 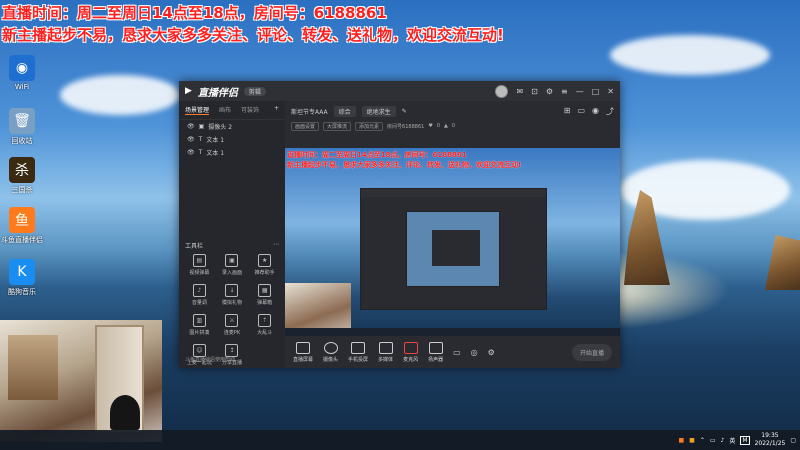 I want to click on picture-settings: 画面设置, so click(x=305, y=126).